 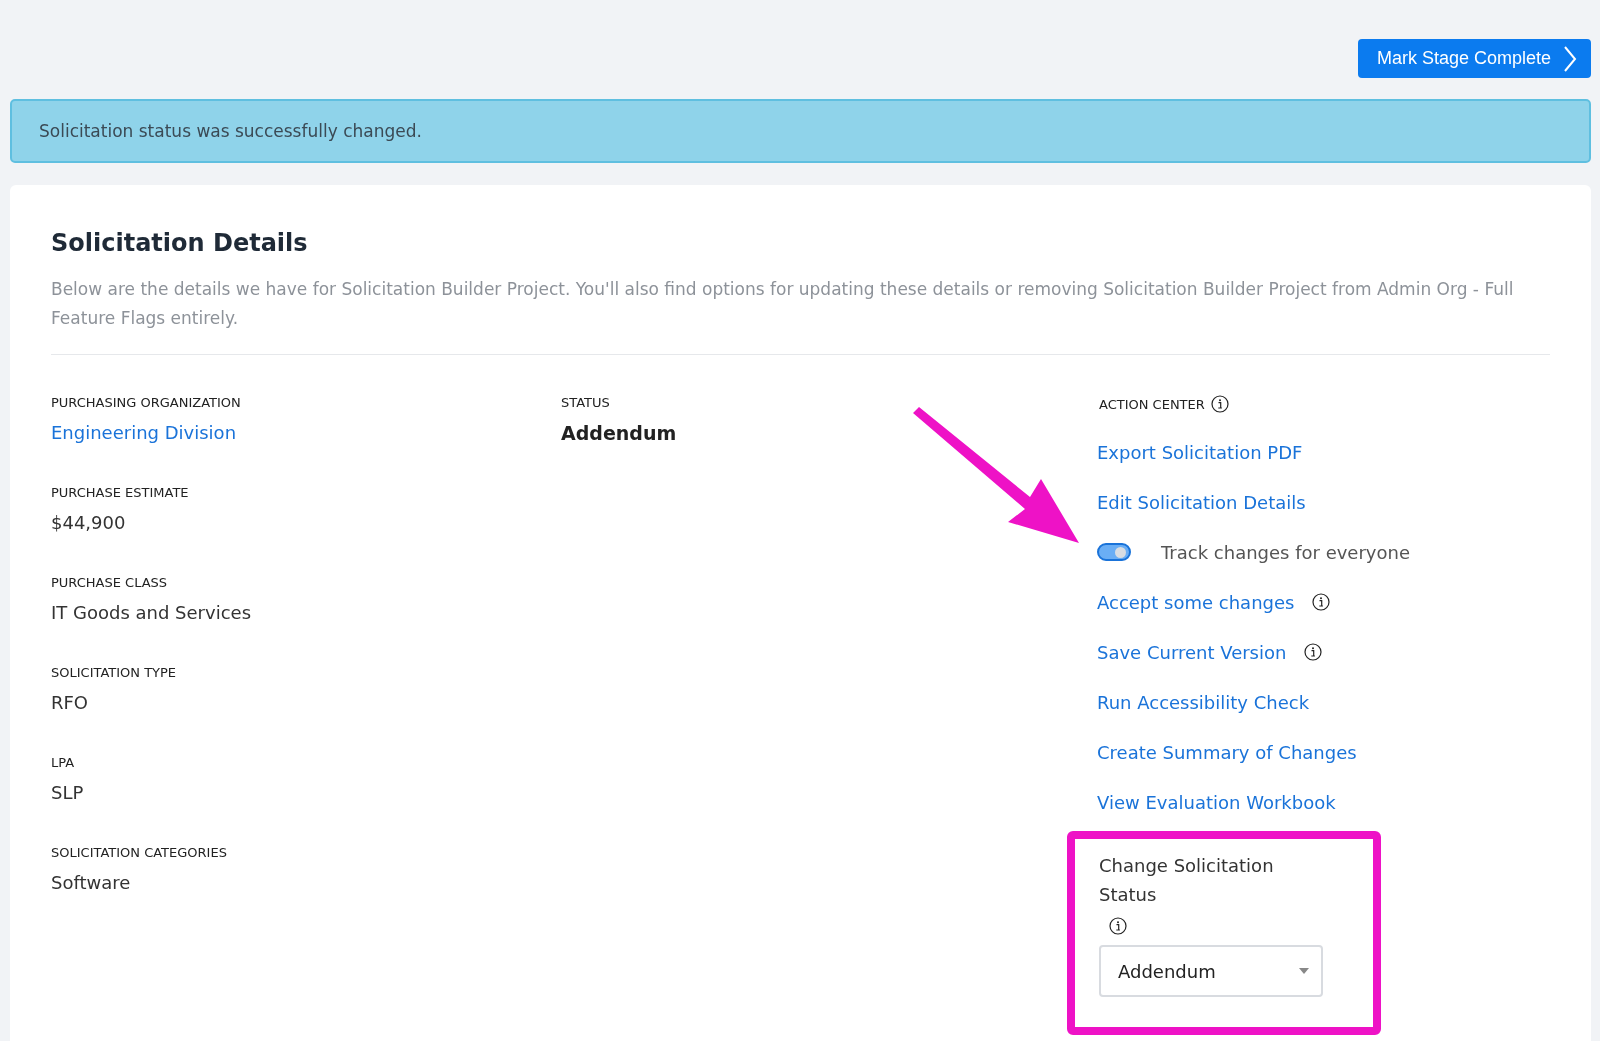 What do you see at coordinates (89, 522) in the screenshot?
I see `field-value: $44,900` at bounding box center [89, 522].